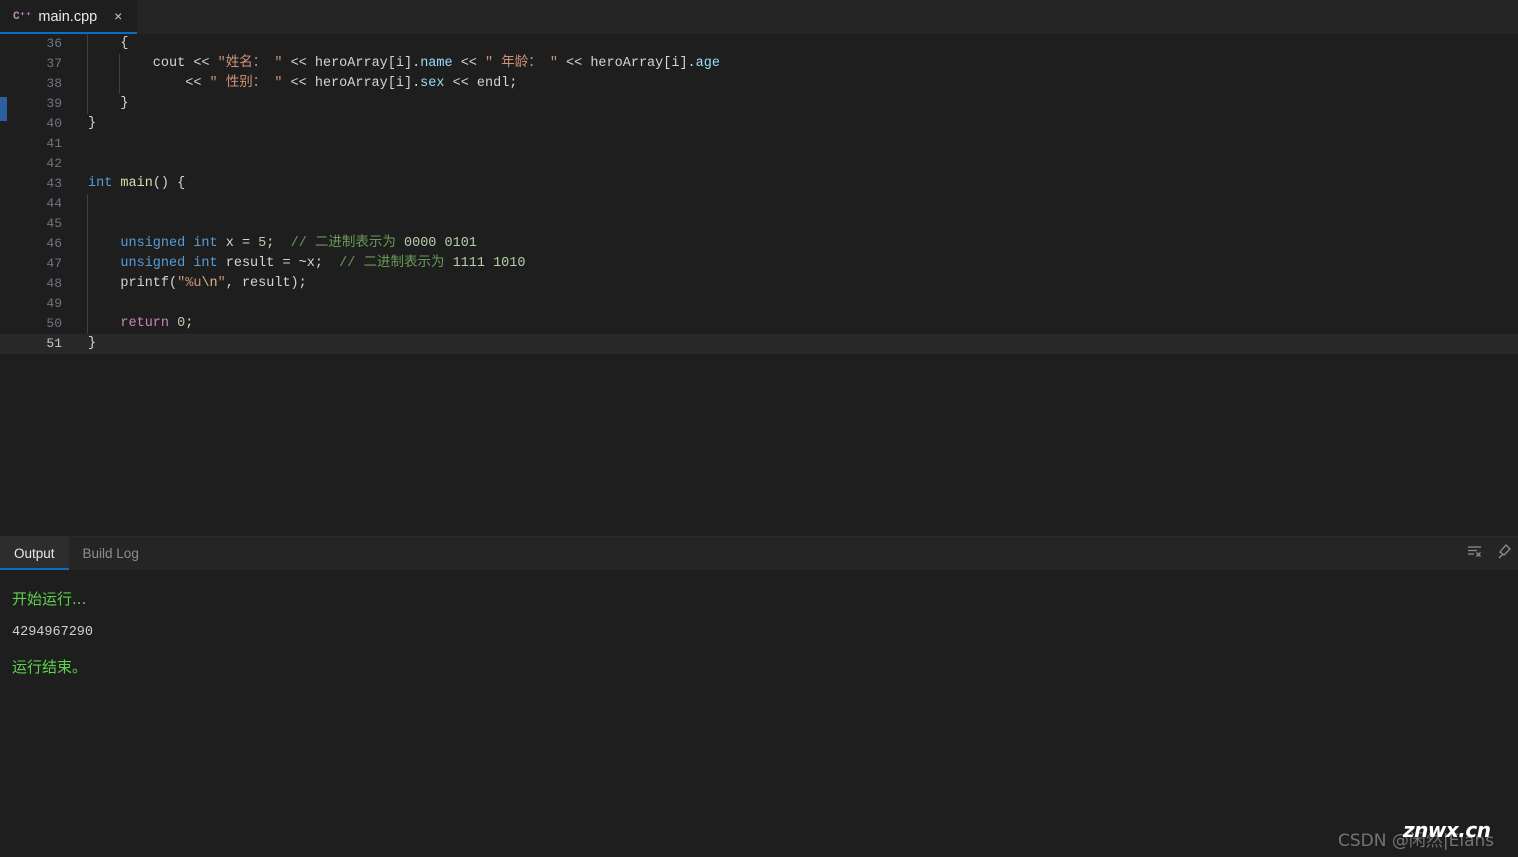 The width and height of the screenshot is (1518, 857). Describe the element at coordinates (209, 283) in the screenshot. I see `code-token: \n` at that location.